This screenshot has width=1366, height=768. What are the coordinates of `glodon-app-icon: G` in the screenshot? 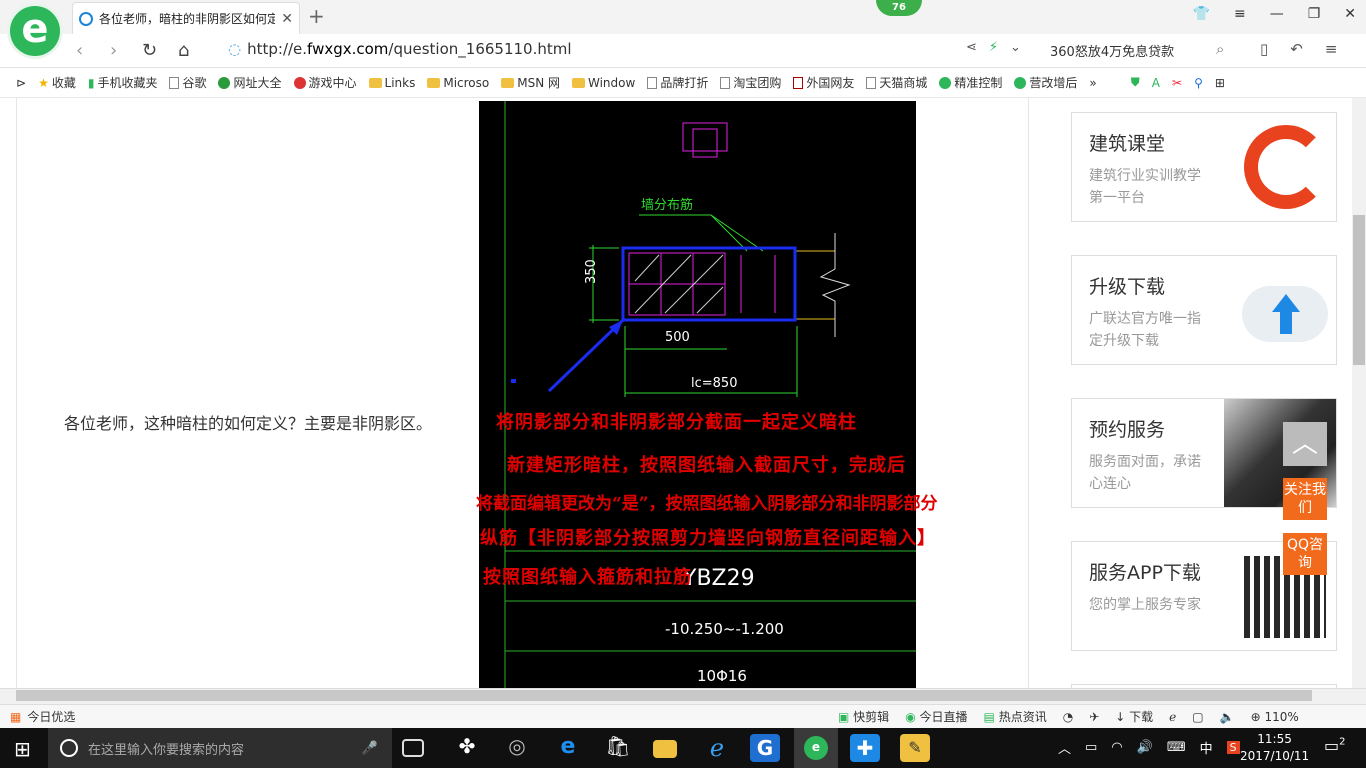 It's located at (765, 748).